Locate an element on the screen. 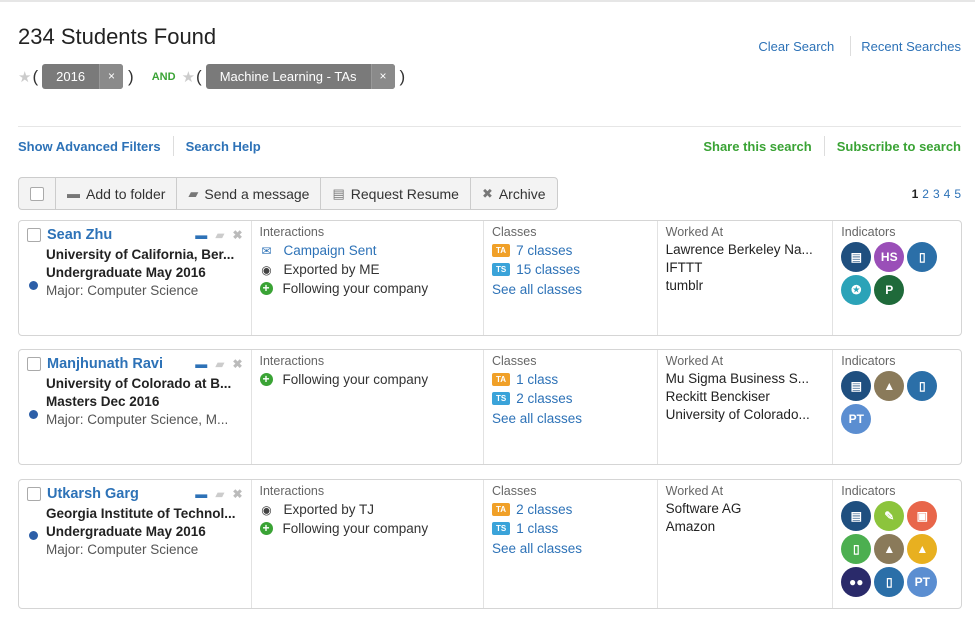 The width and height of the screenshot is (975, 621). add-to-folder-label: Add to folder is located at coordinates (126, 193).